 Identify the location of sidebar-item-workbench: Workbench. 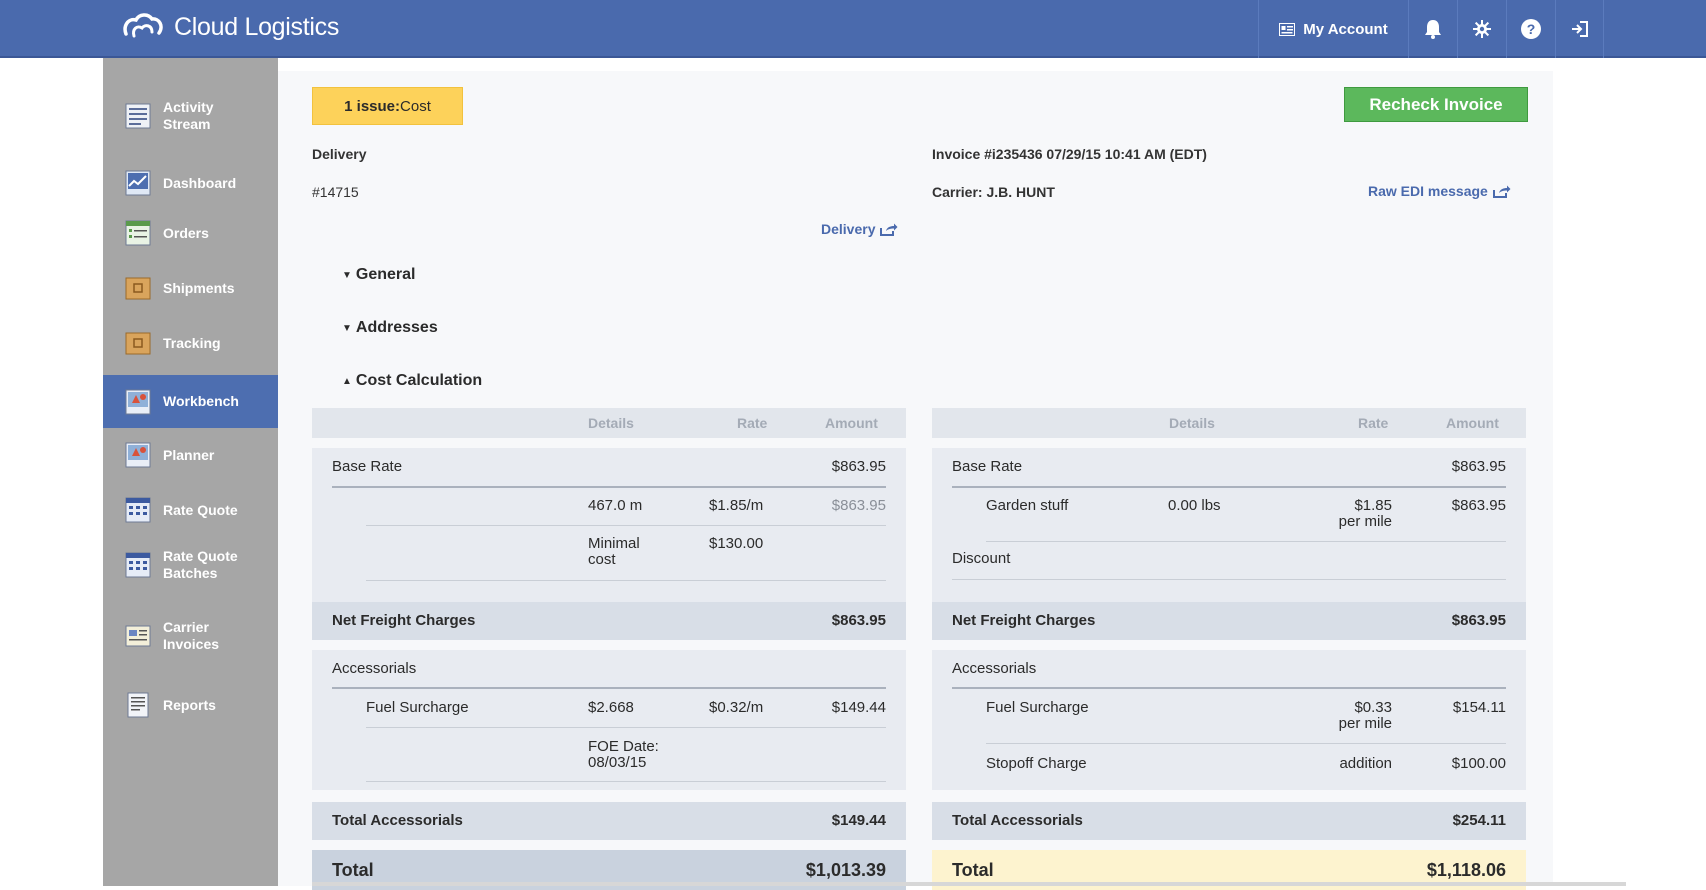
(190, 401).